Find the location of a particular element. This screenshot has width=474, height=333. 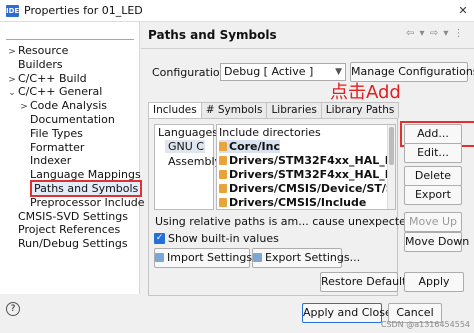

sidebar-item-label: CMSIS-SVD Settings is located at coordinates (73, 216).